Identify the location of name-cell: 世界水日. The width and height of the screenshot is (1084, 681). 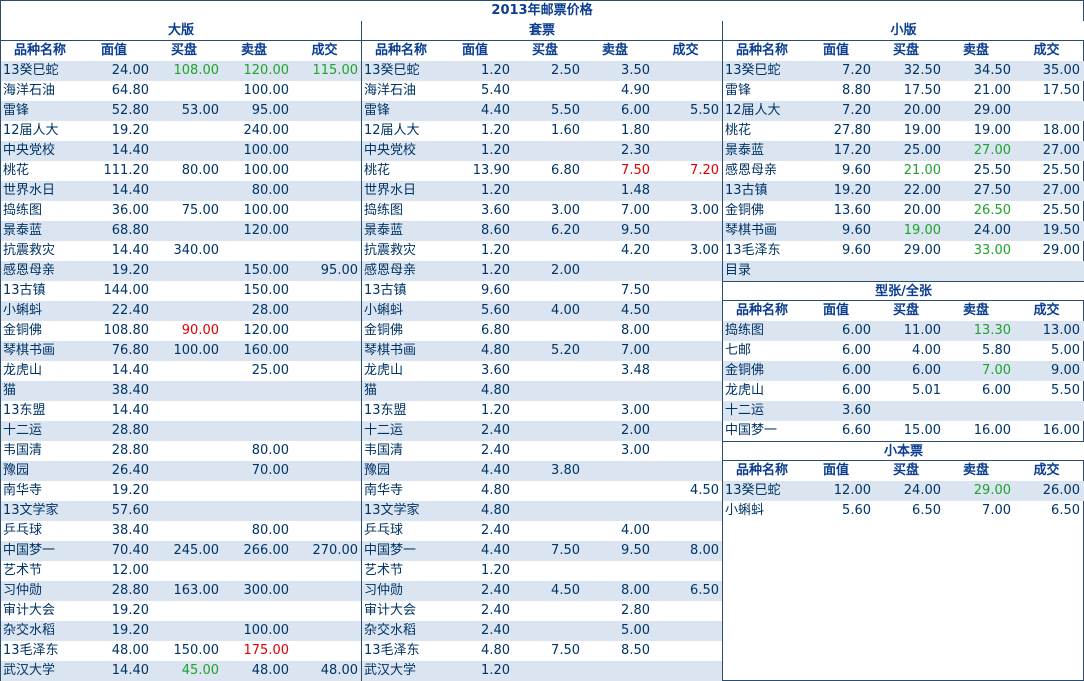
(29, 190).